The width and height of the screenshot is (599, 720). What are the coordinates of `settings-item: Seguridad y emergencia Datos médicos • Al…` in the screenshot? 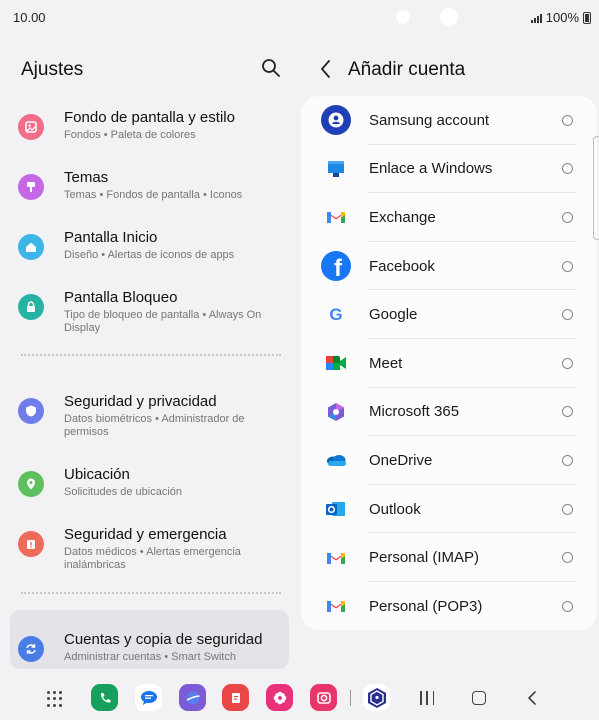 It's located at (149, 548).